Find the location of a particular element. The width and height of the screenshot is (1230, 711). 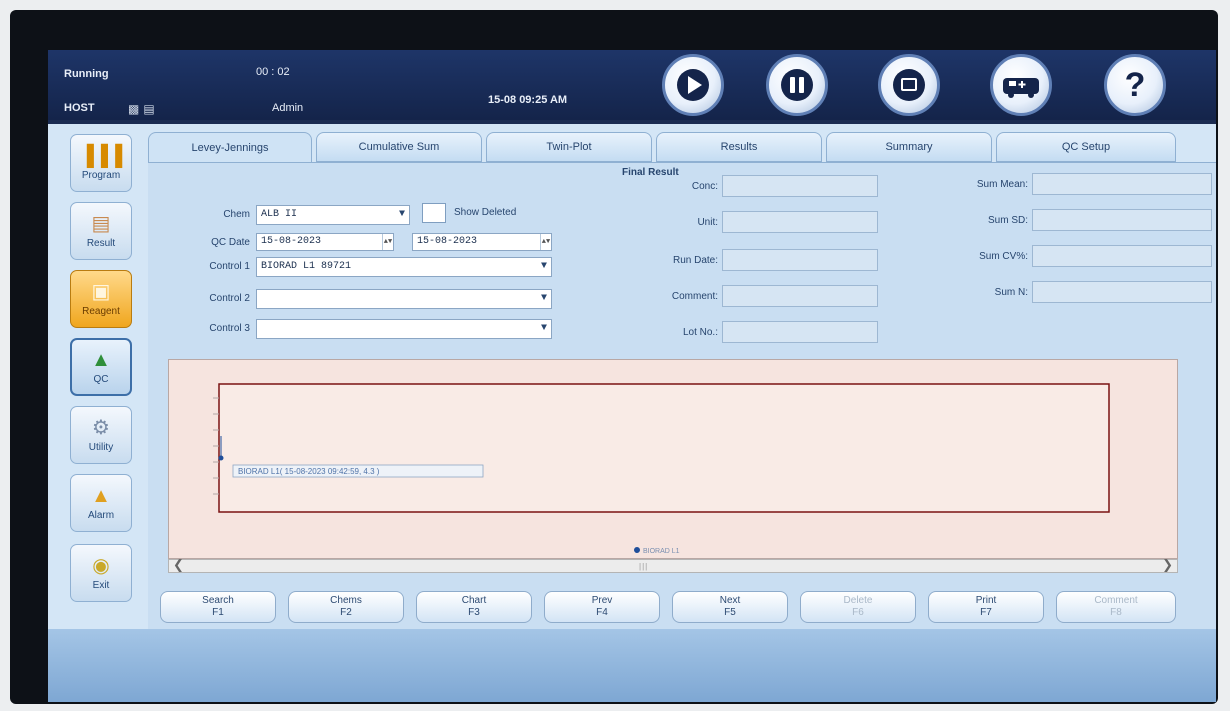

sidebar-item-program: ▐▐▐ Program is located at coordinates (101, 163).